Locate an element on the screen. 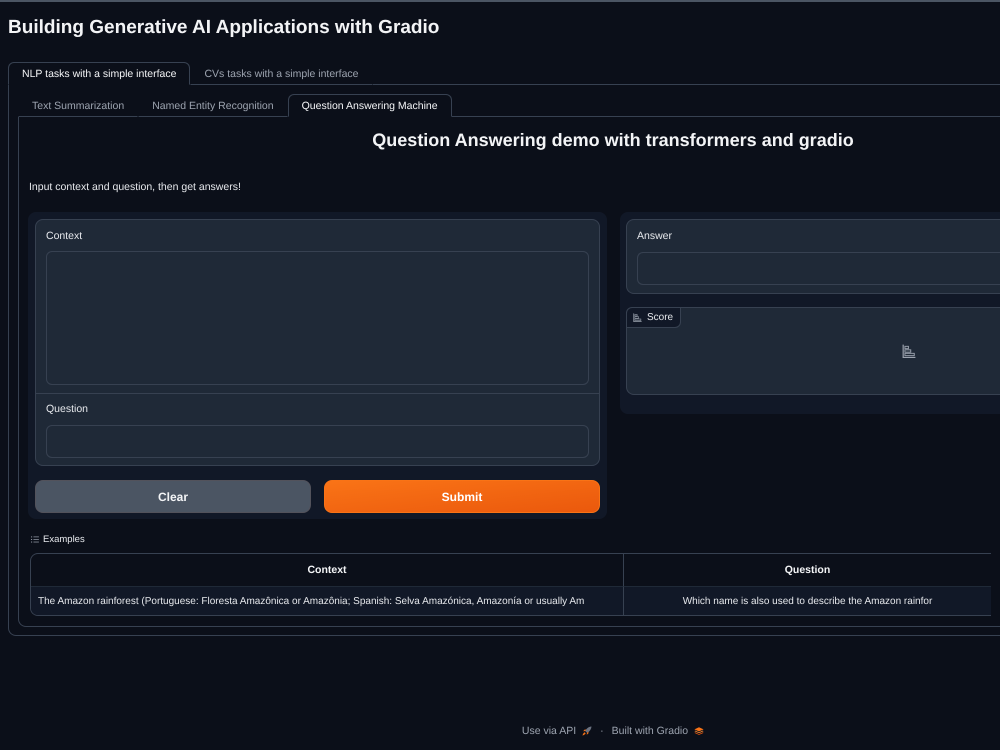  tab: Text Summarization is located at coordinates (78, 105).